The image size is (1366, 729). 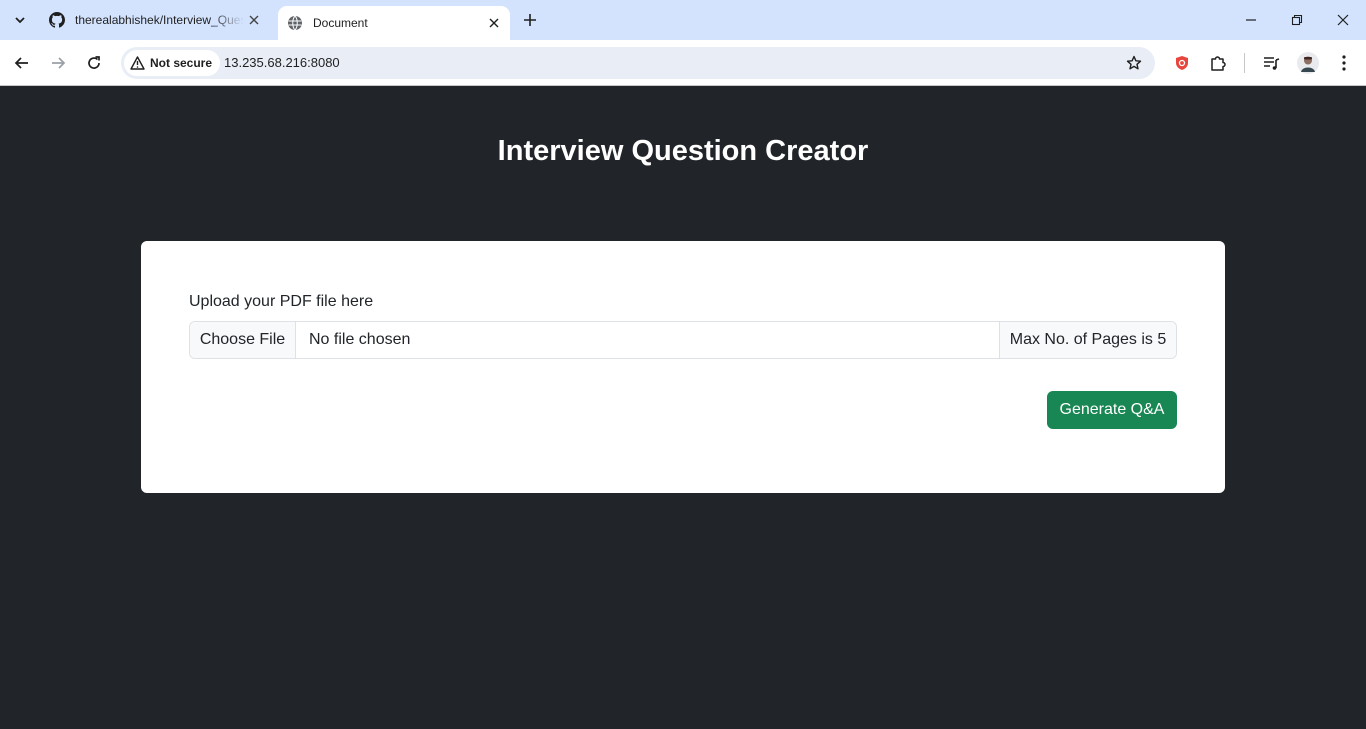 I want to click on profile-avatar-button, so click(x=1308, y=63).